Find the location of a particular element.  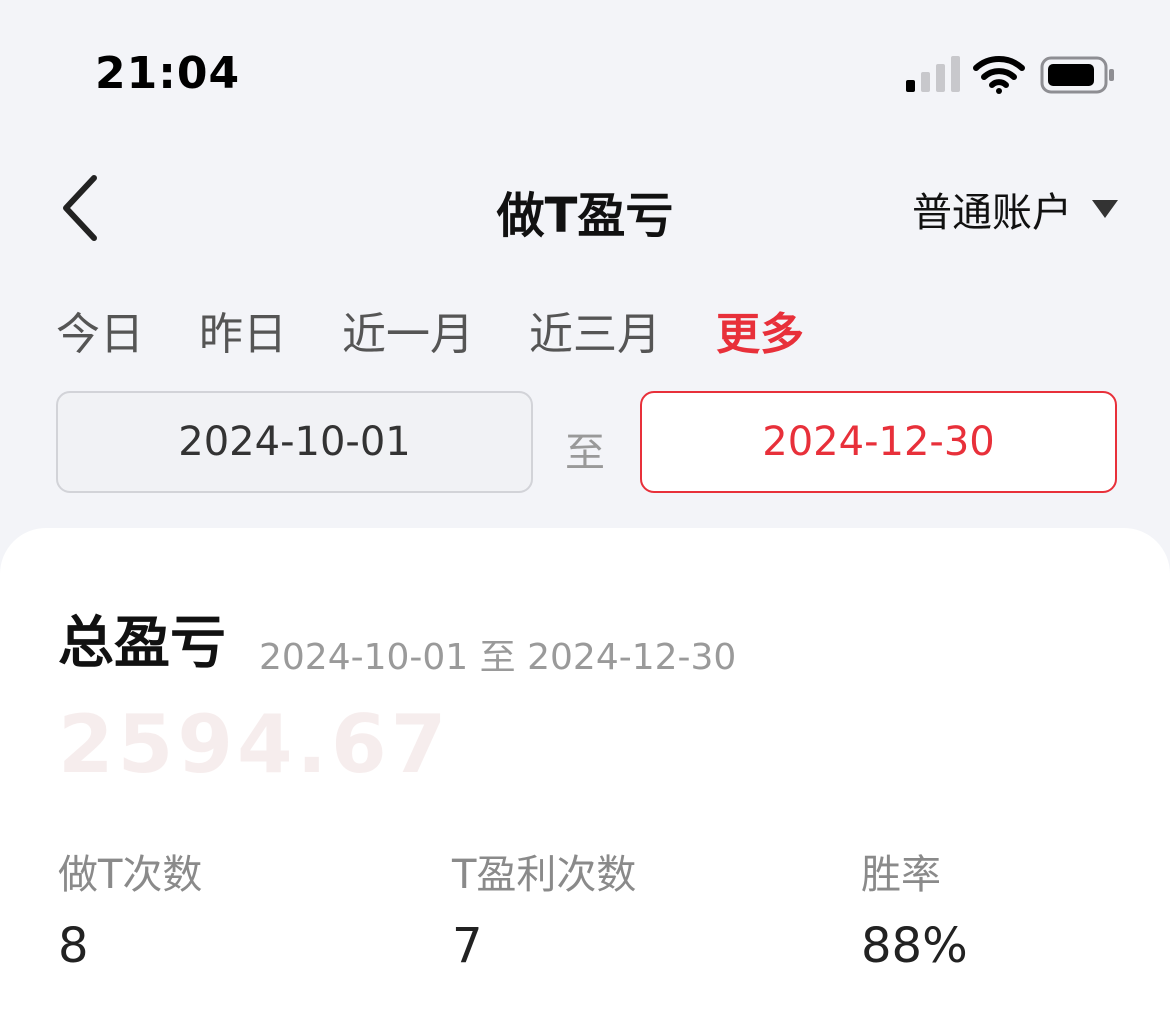

stat-label: 做T次数 is located at coordinates (130, 875).